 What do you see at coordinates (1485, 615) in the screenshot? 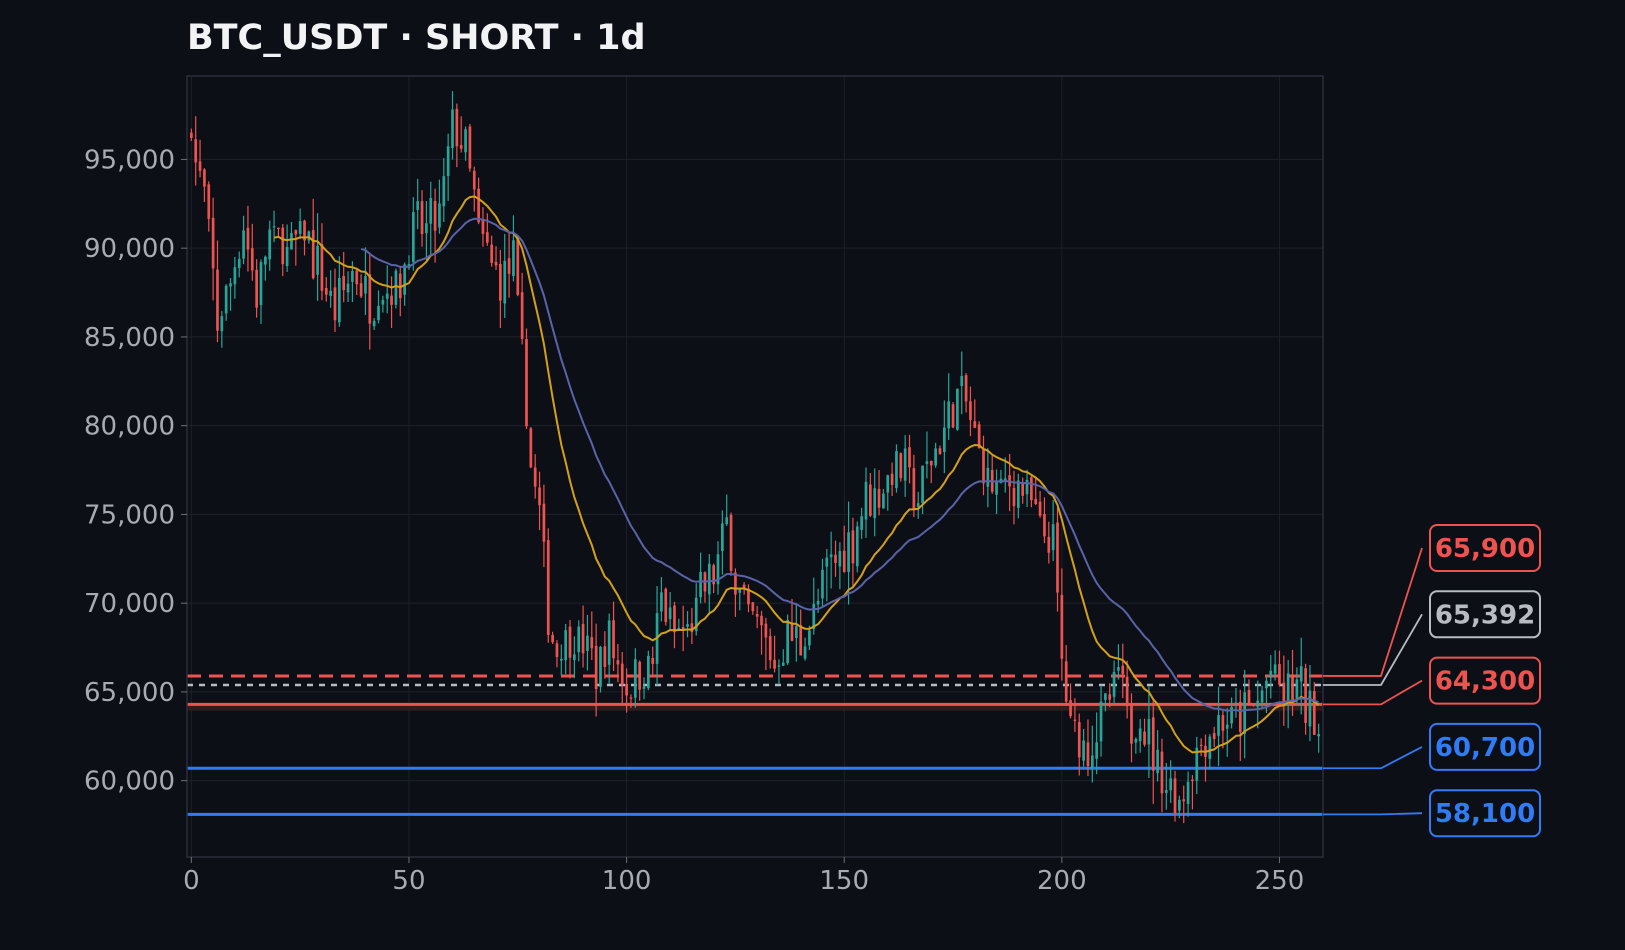
I see `level-label-text: 65,392` at bounding box center [1485, 615].